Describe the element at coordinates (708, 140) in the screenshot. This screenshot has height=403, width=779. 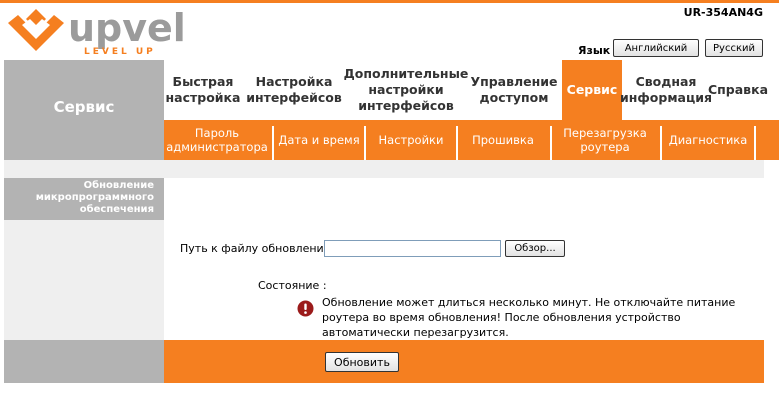
I see `sub-item-diagnostics: Диагностика` at that location.